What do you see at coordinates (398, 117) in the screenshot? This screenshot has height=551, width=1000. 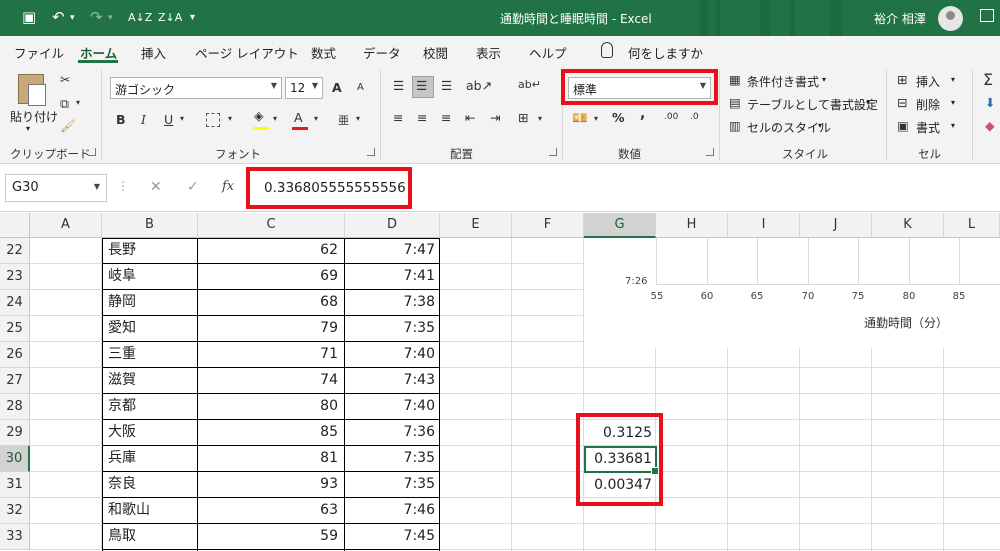 I see `align-left-icon: ≡` at bounding box center [398, 117].